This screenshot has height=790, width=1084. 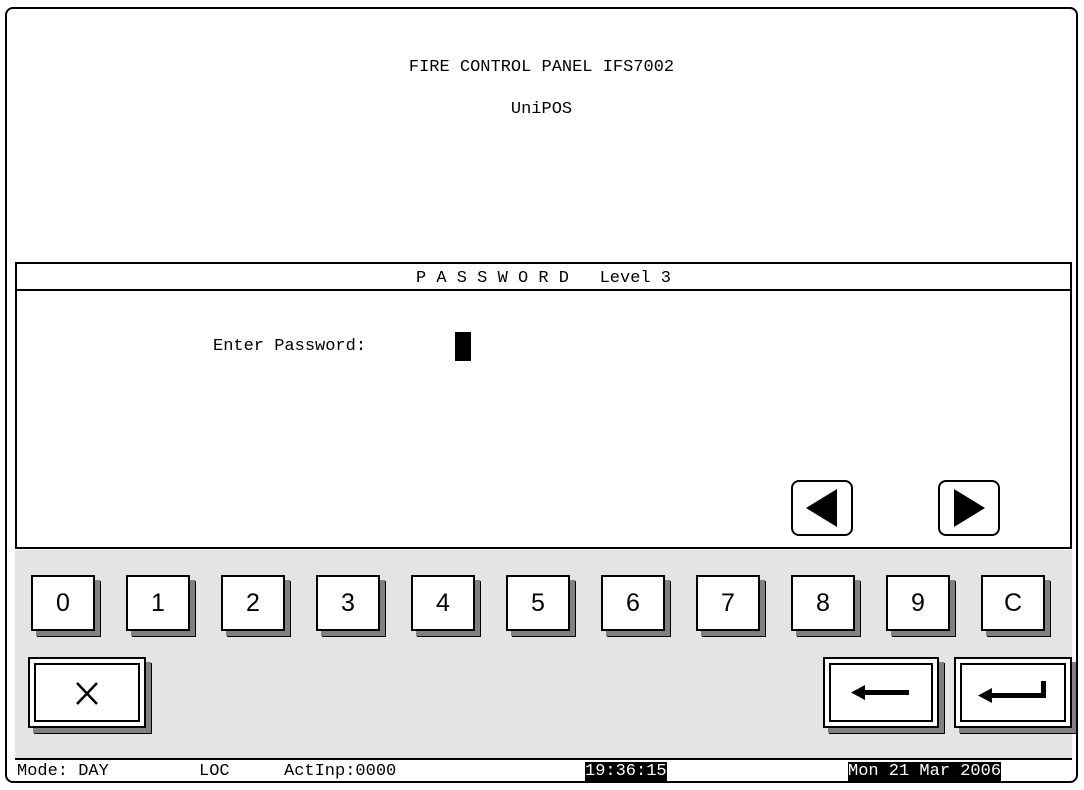 What do you see at coordinates (63, 603) in the screenshot?
I see `key-0: 0` at bounding box center [63, 603].